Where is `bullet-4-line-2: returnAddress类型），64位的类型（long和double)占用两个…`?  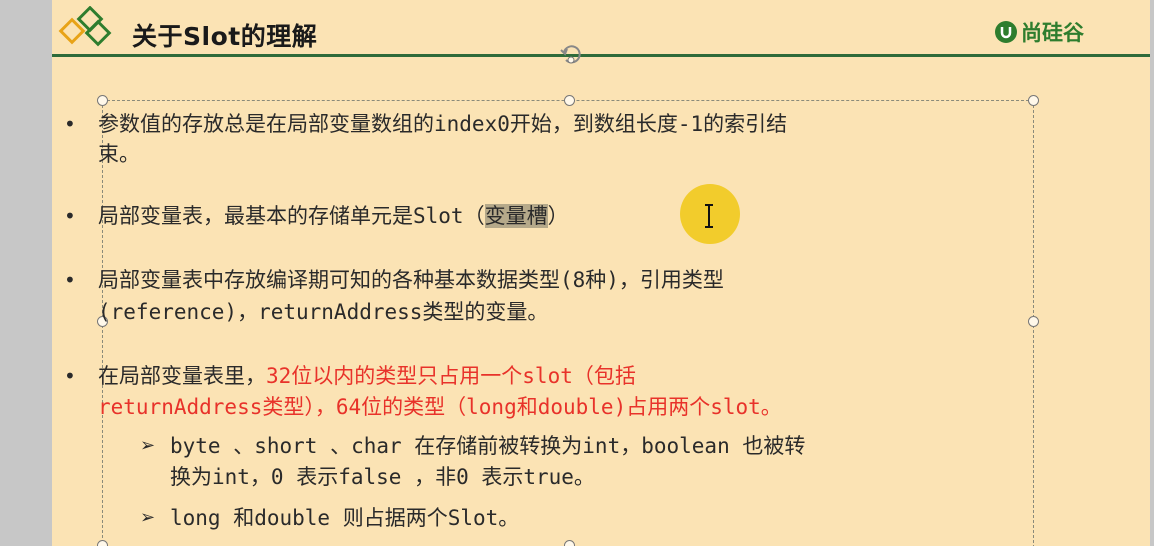 bullet-4-line-2: returnAddress类型），64位的类型（long和double)占用两个… is located at coordinates (440, 407).